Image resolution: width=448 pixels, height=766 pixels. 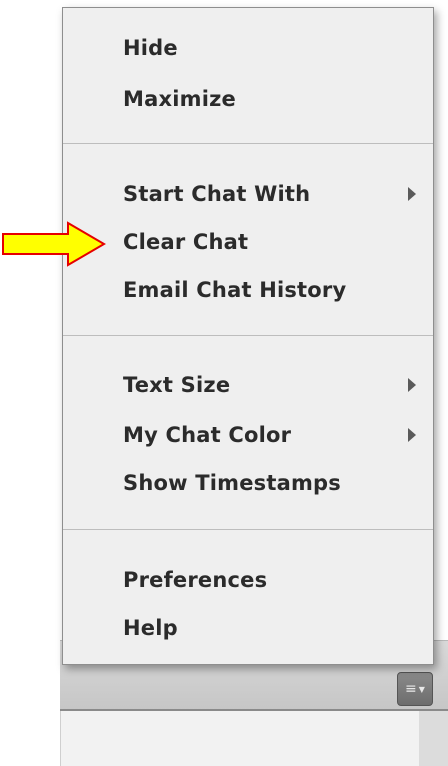 What do you see at coordinates (195, 580) in the screenshot?
I see `menu-item-label: Preferences` at bounding box center [195, 580].